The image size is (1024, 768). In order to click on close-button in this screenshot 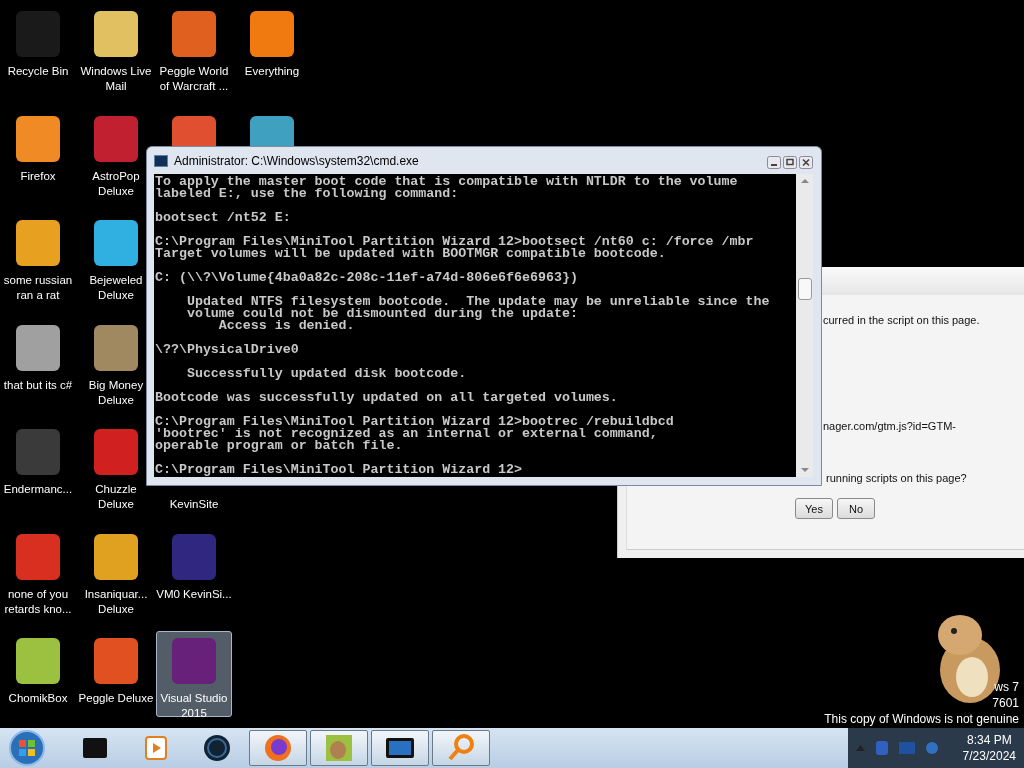, I will do `click(806, 162)`.